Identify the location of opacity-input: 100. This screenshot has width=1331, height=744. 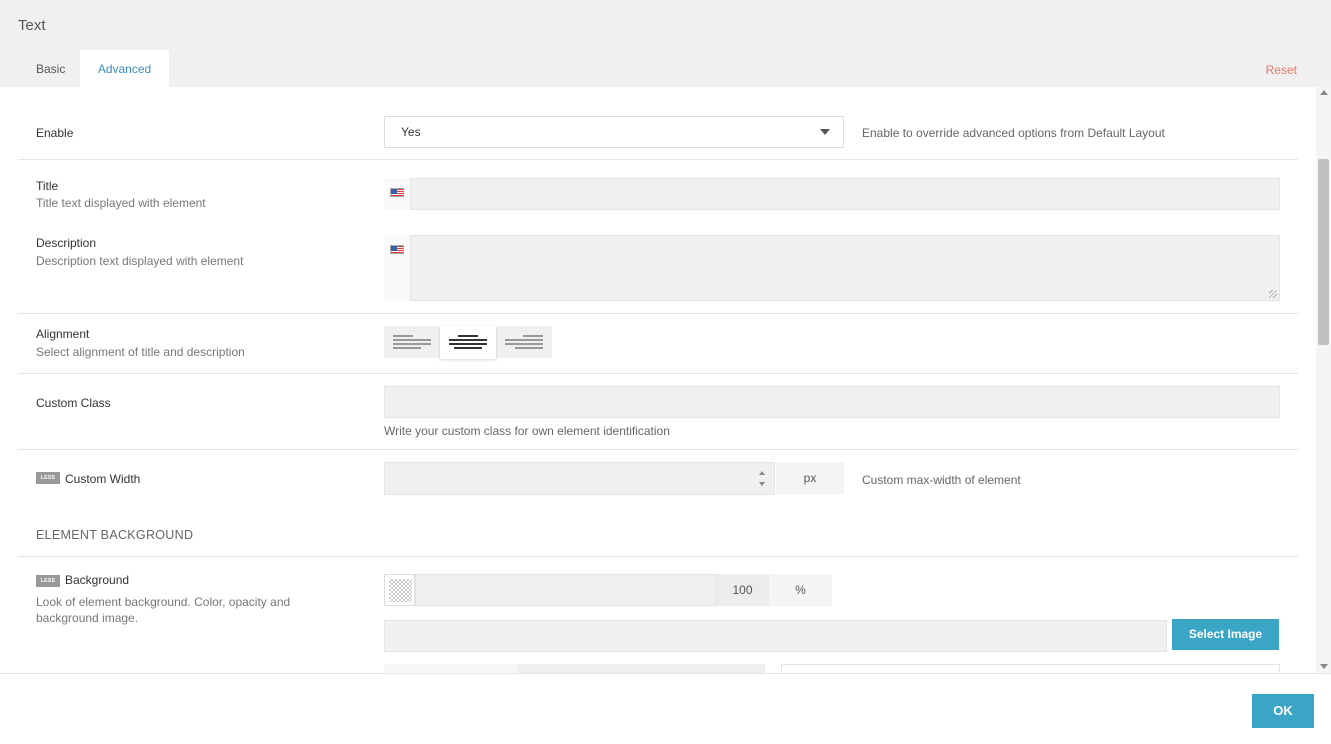
(742, 590).